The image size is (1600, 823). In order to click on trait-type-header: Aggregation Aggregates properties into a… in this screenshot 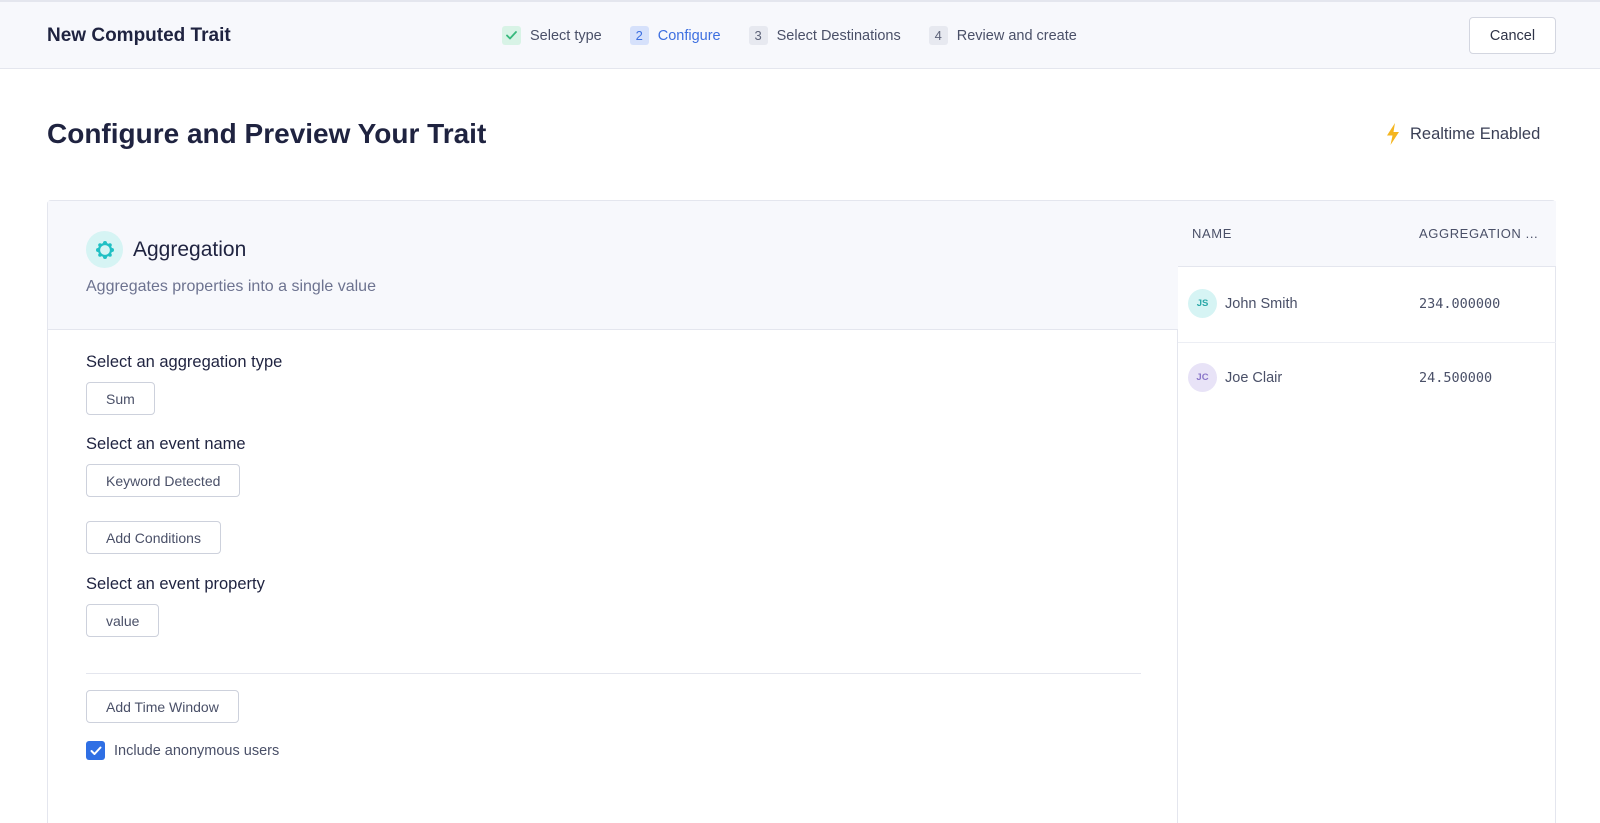, I will do `click(613, 265)`.